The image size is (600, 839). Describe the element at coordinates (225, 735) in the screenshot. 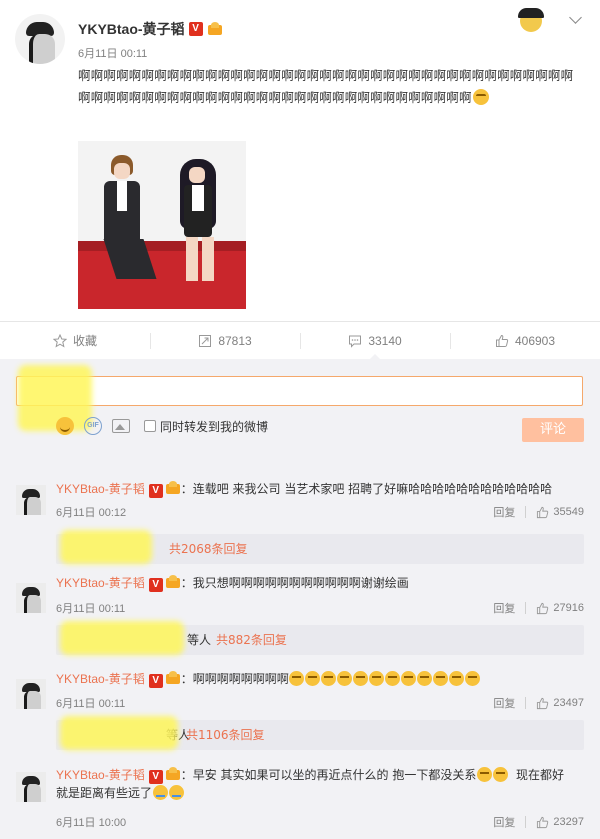

I see `reply-count: 共1106条回复` at that location.